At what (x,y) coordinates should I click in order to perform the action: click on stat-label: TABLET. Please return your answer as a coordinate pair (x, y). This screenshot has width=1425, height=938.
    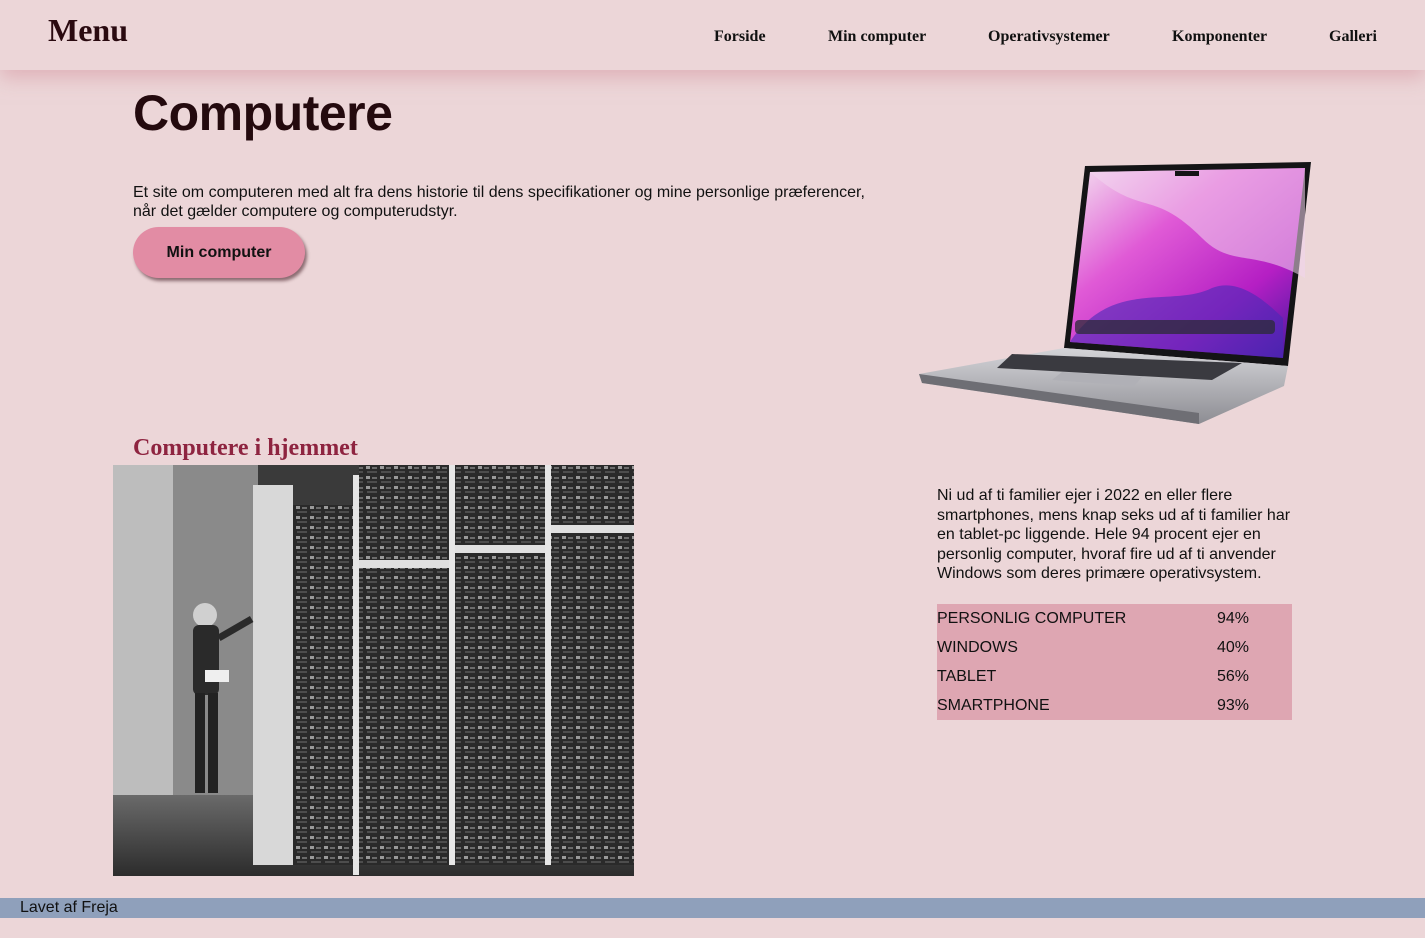
    Looking at the image, I should click on (967, 676).